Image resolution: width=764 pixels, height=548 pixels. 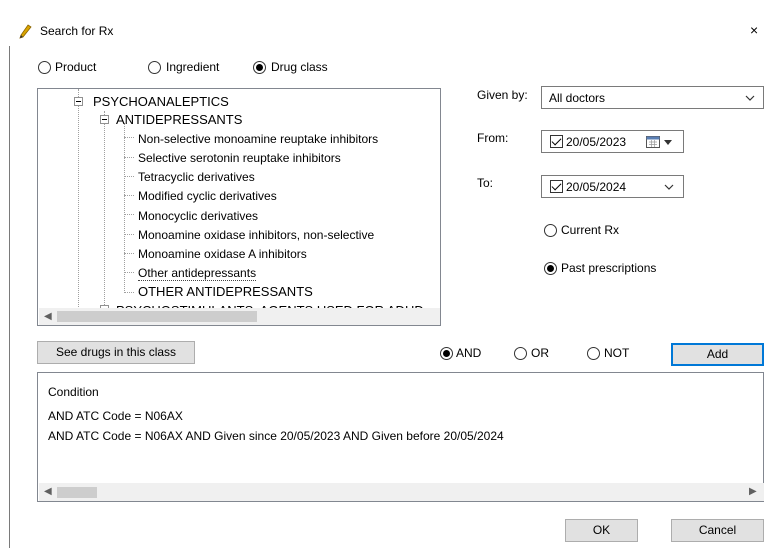 What do you see at coordinates (668, 142) in the screenshot?
I see `dropdown-arrow-icon` at bounding box center [668, 142].